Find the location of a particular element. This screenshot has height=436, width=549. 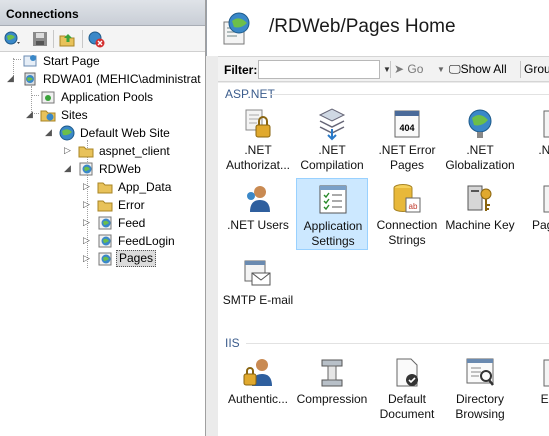

error-page-icon: 404 is located at coordinates (407, 124).